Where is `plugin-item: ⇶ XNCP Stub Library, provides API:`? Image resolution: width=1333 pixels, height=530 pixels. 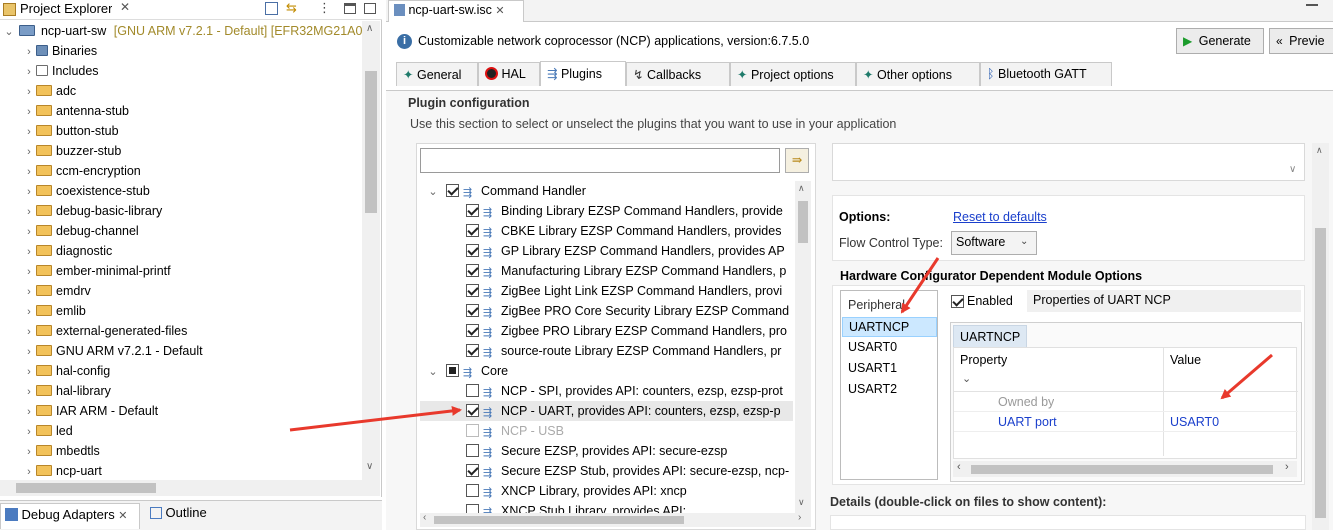
plugin-item: ⇶ XNCP Stub Library, provides API: is located at coordinates (606, 507).